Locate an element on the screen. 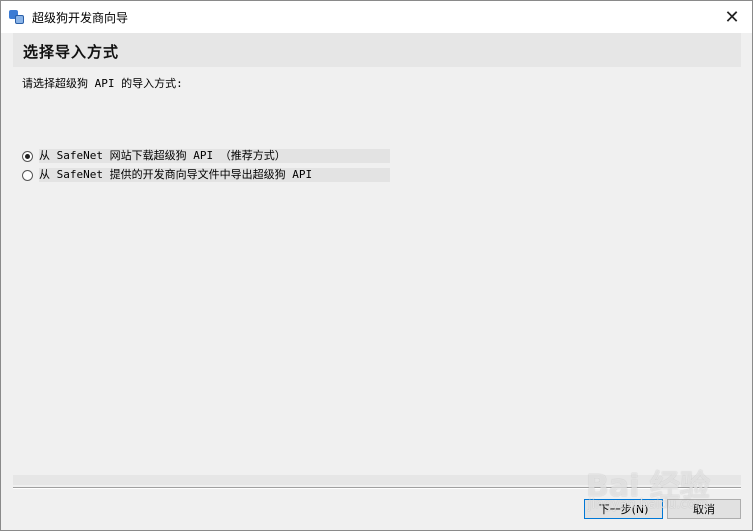 The width and height of the screenshot is (753, 531). option-download-radio: 从 SafeNet 网站下载超级狗 API （推荐方式） is located at coordinates (206, 156).